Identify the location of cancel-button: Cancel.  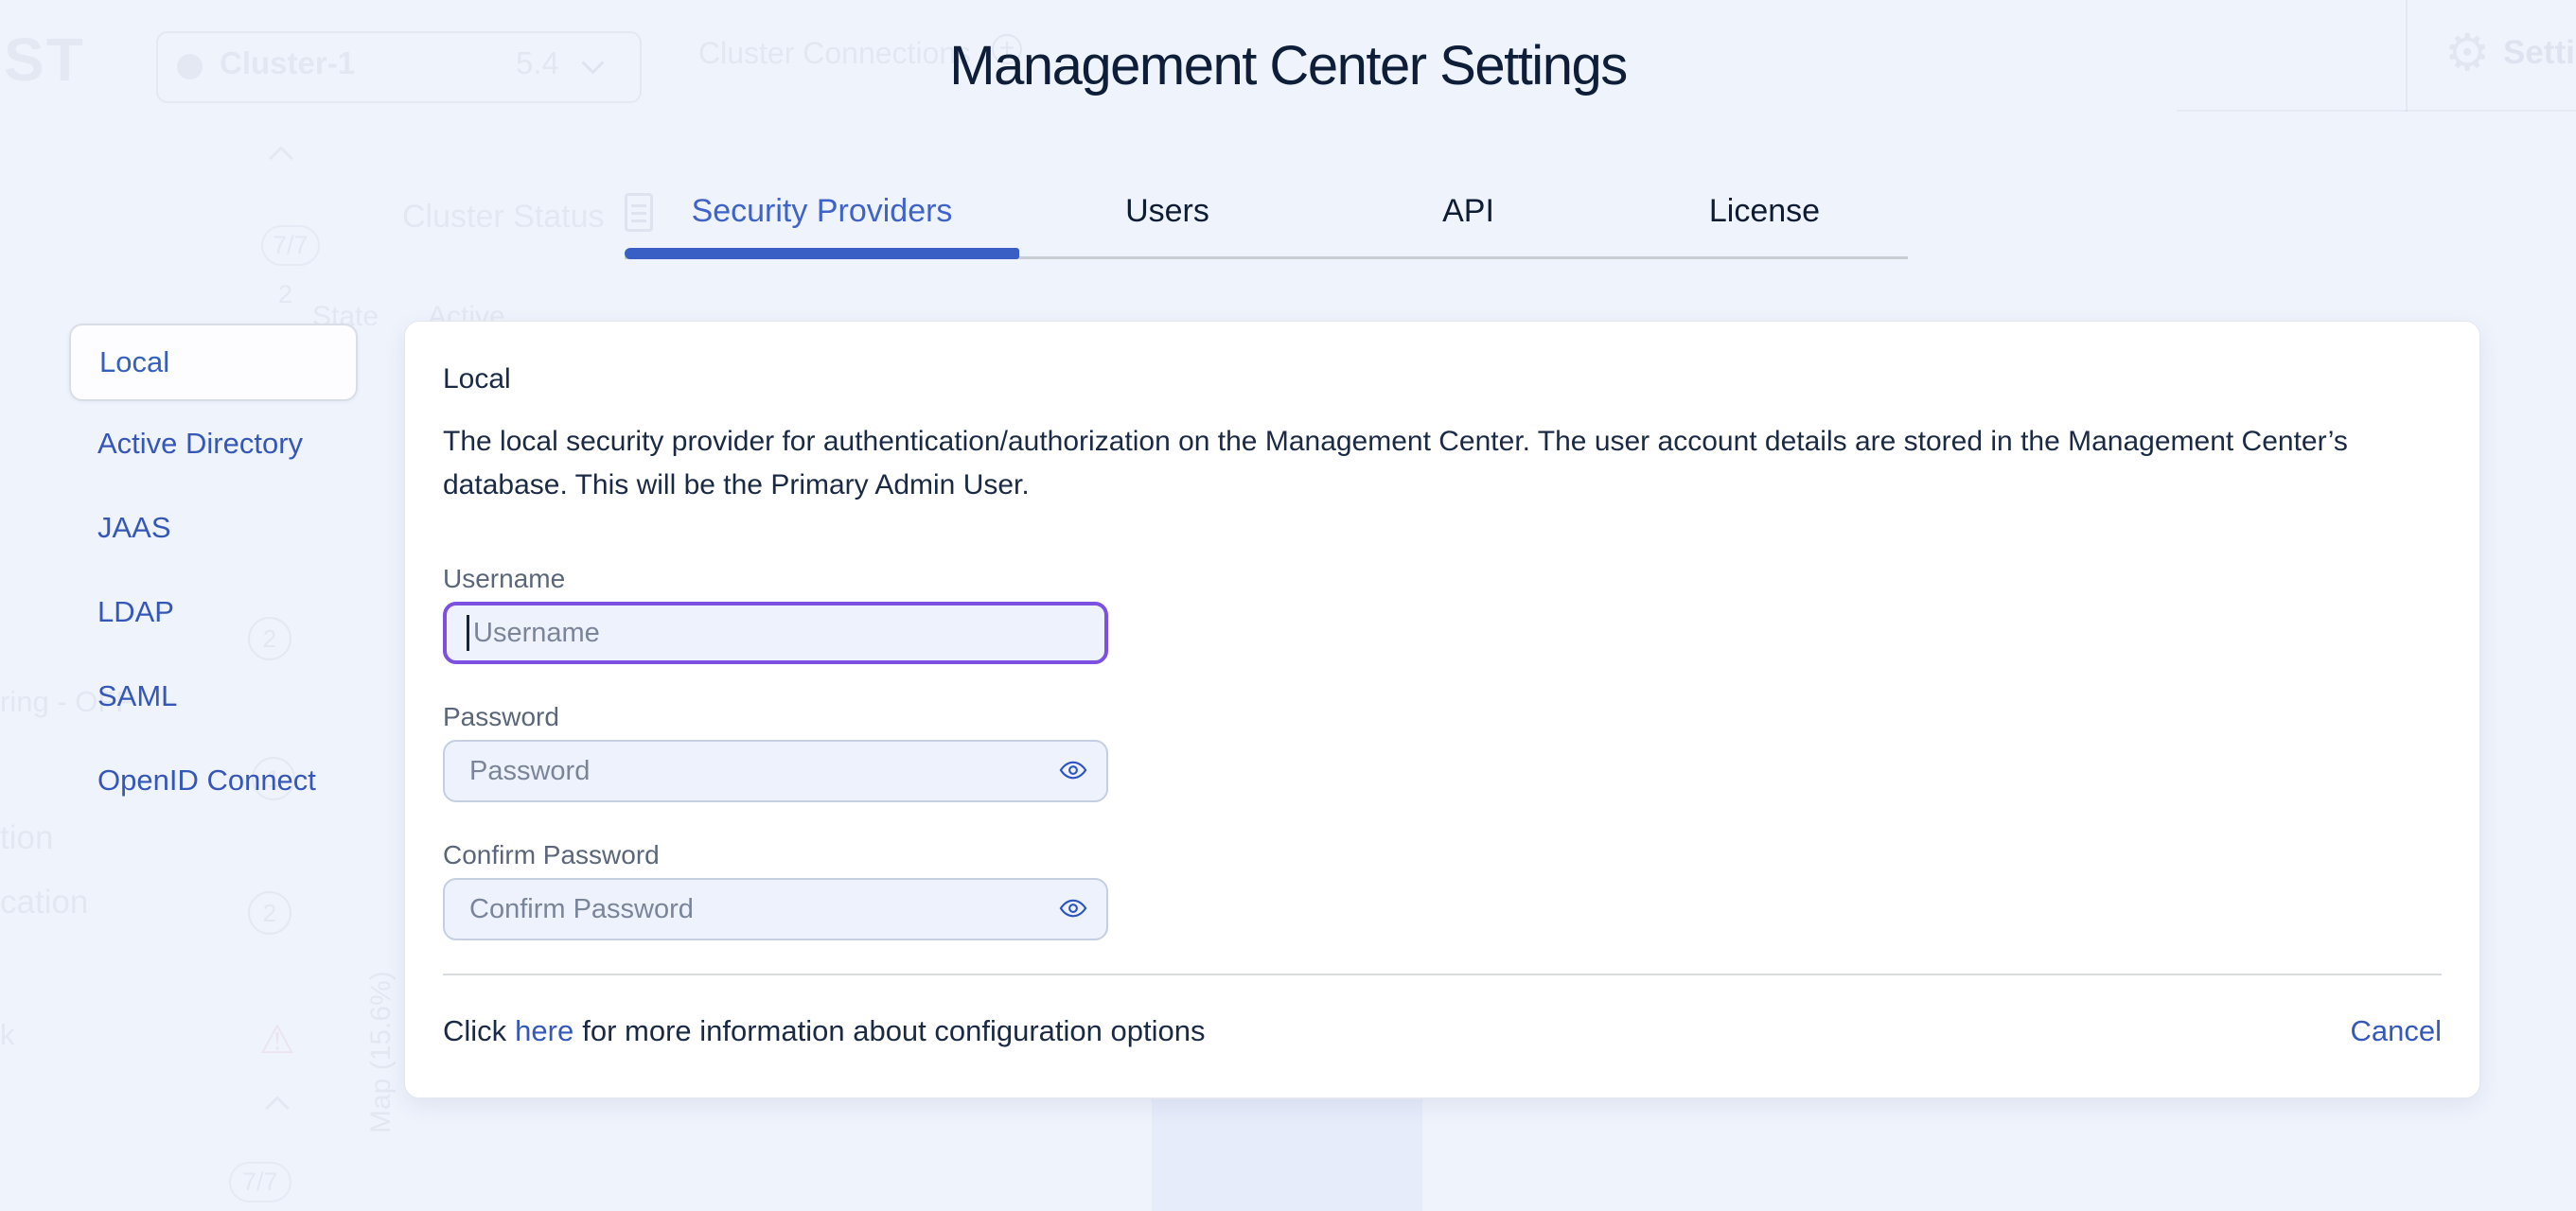
(2397, 1031).